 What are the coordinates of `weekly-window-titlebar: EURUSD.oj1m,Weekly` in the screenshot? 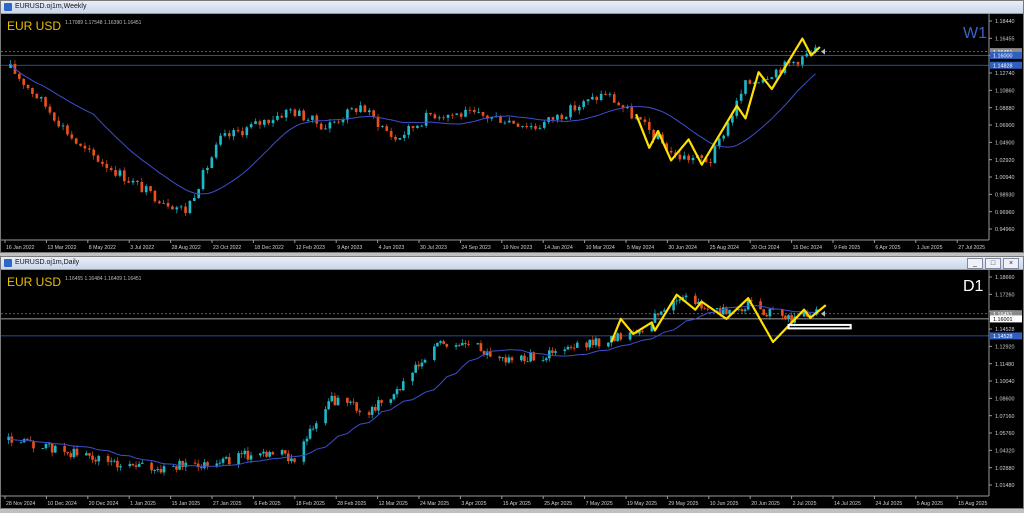 It's located at (512, 7).